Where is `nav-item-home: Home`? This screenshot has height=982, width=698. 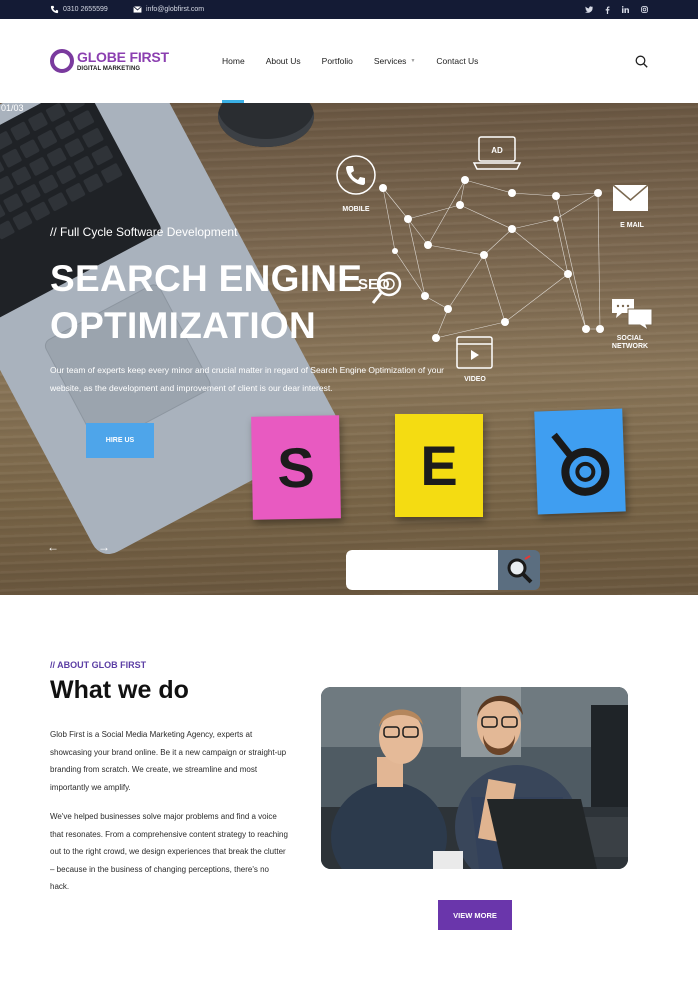 nav-item-home: Home is located at coordinates (233, 61).